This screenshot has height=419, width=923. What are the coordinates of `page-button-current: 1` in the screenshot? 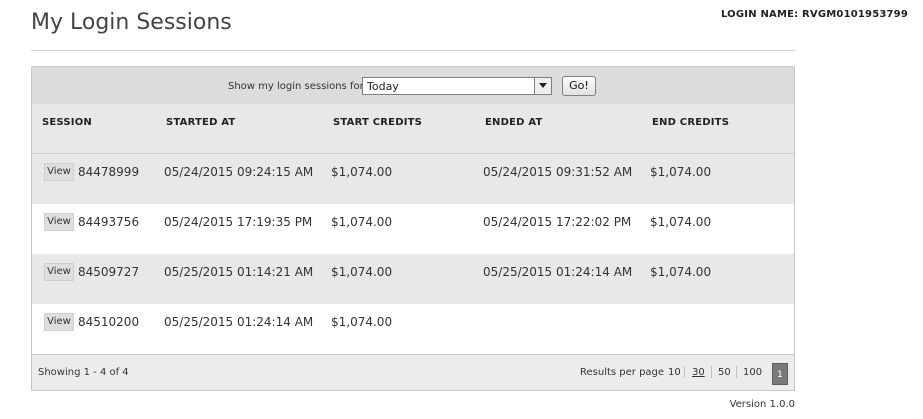 It's located at (780, 374).